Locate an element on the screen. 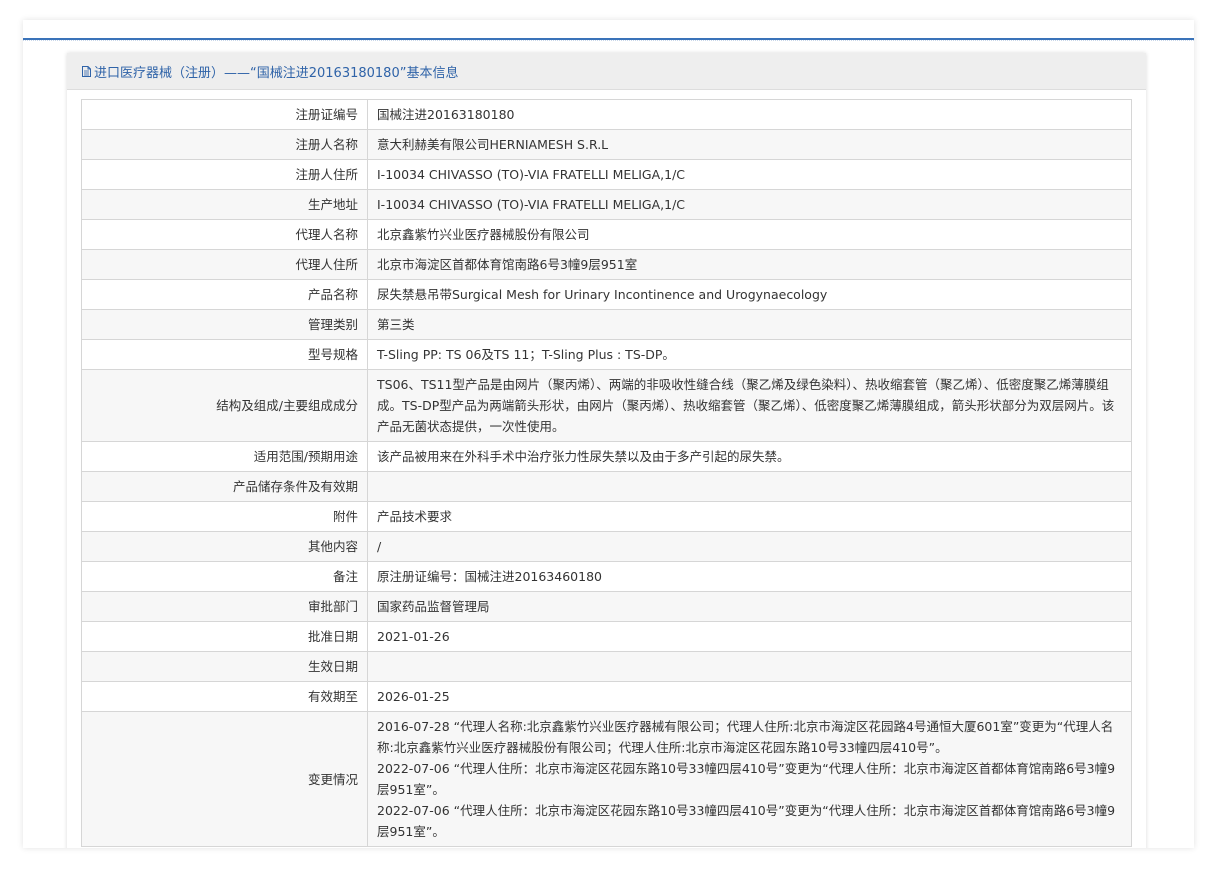  row-label: 适用范围/预期用途 is located at coordinates (224, 456).